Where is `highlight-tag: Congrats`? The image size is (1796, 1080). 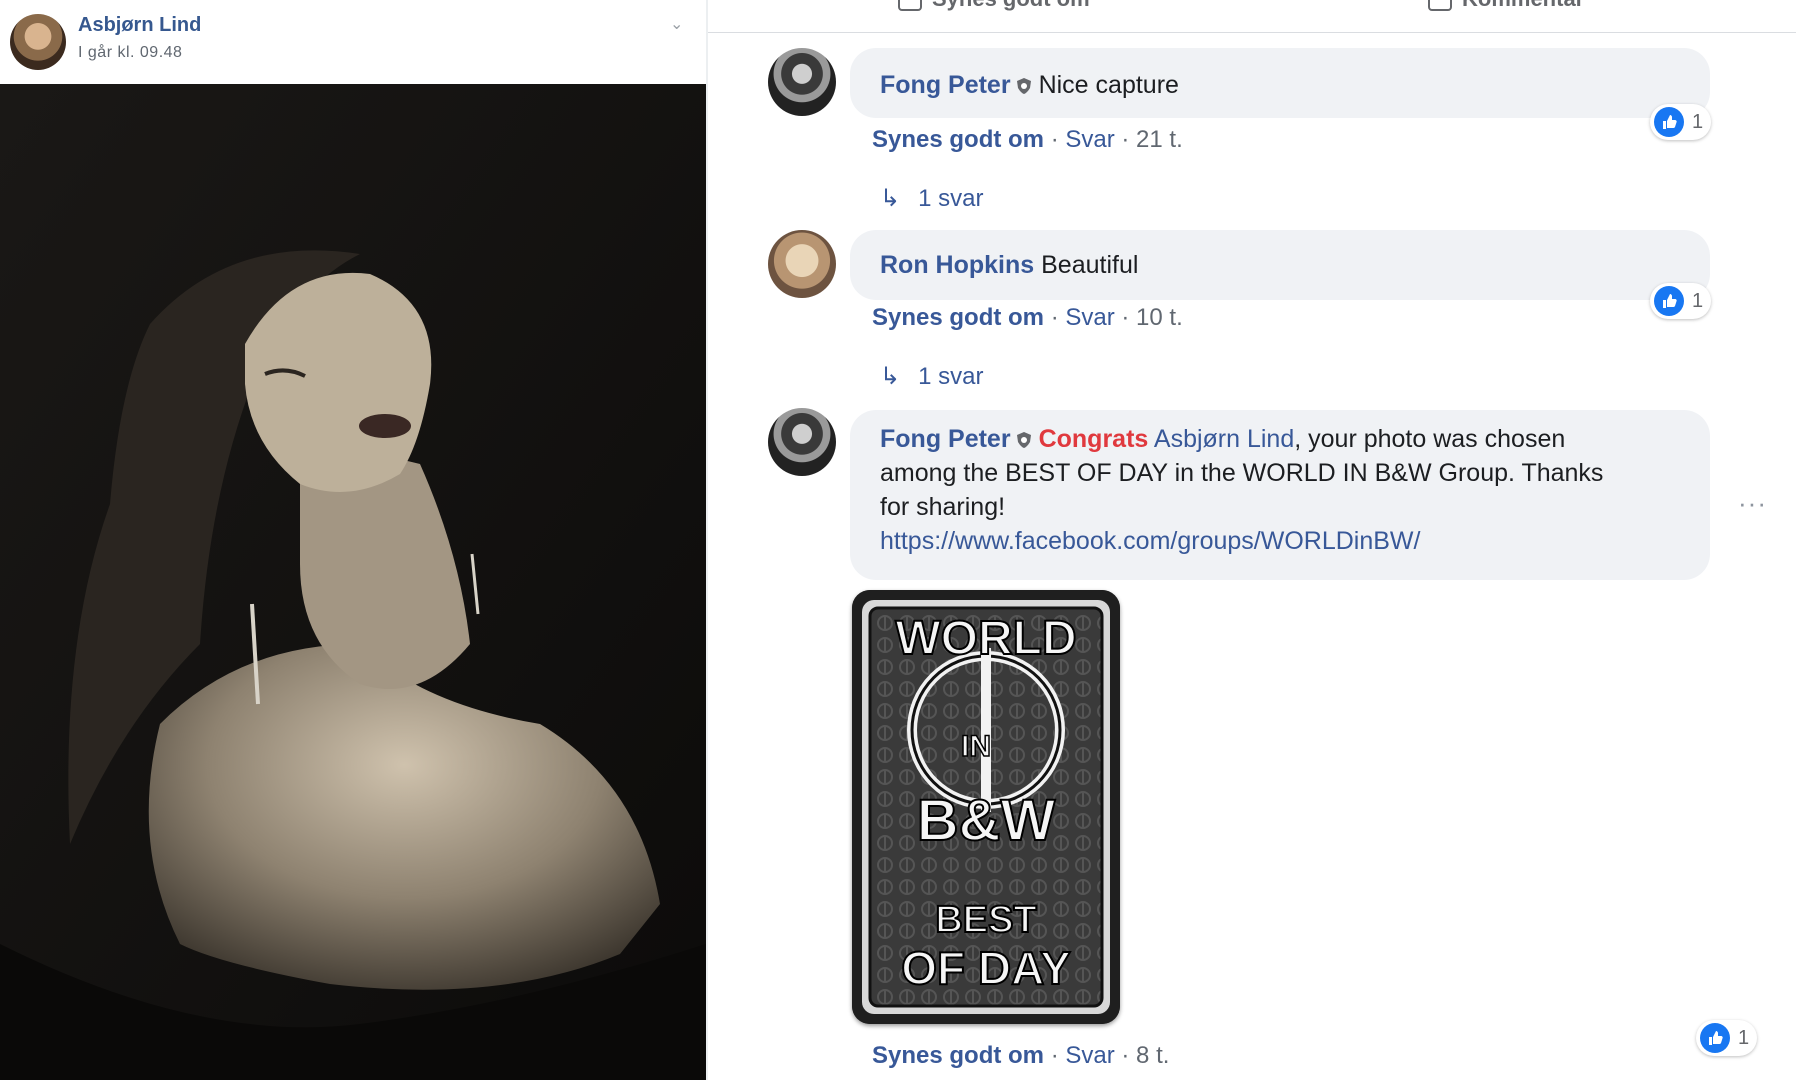
highlight-tag: Congrats is located at coordinates (1093, 439).